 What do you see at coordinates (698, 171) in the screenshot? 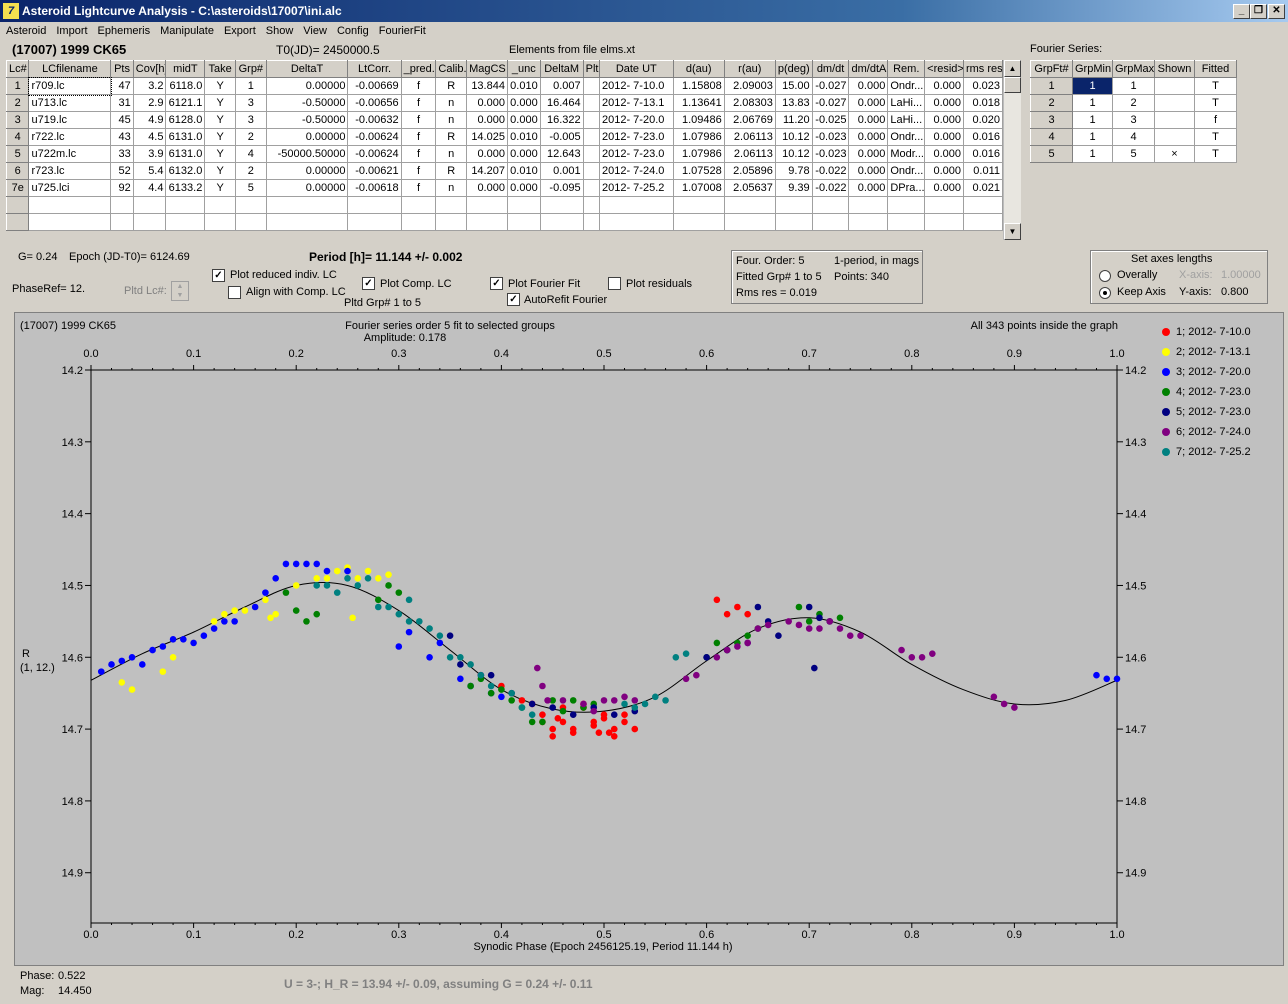
I see `table-cell: 1.07528` at bounding box center [698, 171].